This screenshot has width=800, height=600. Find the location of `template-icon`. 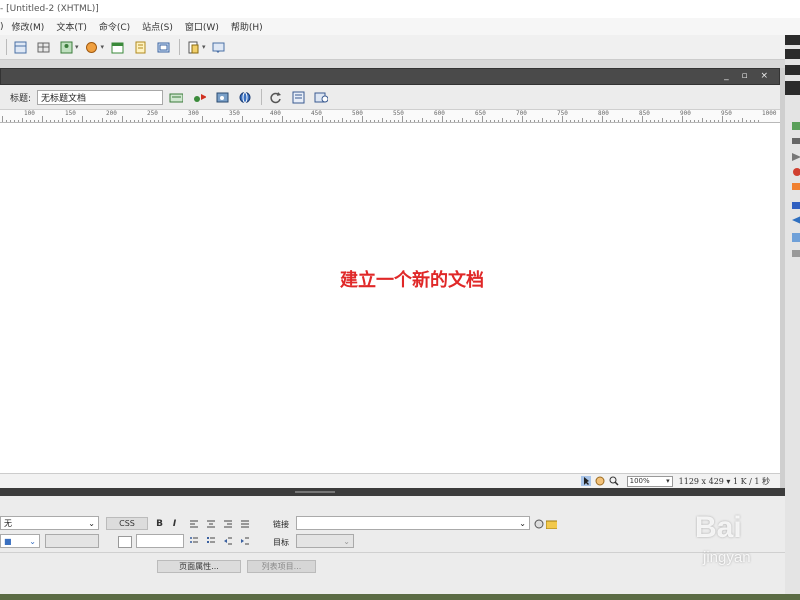

template-icon is located at coordinates (163, 47).